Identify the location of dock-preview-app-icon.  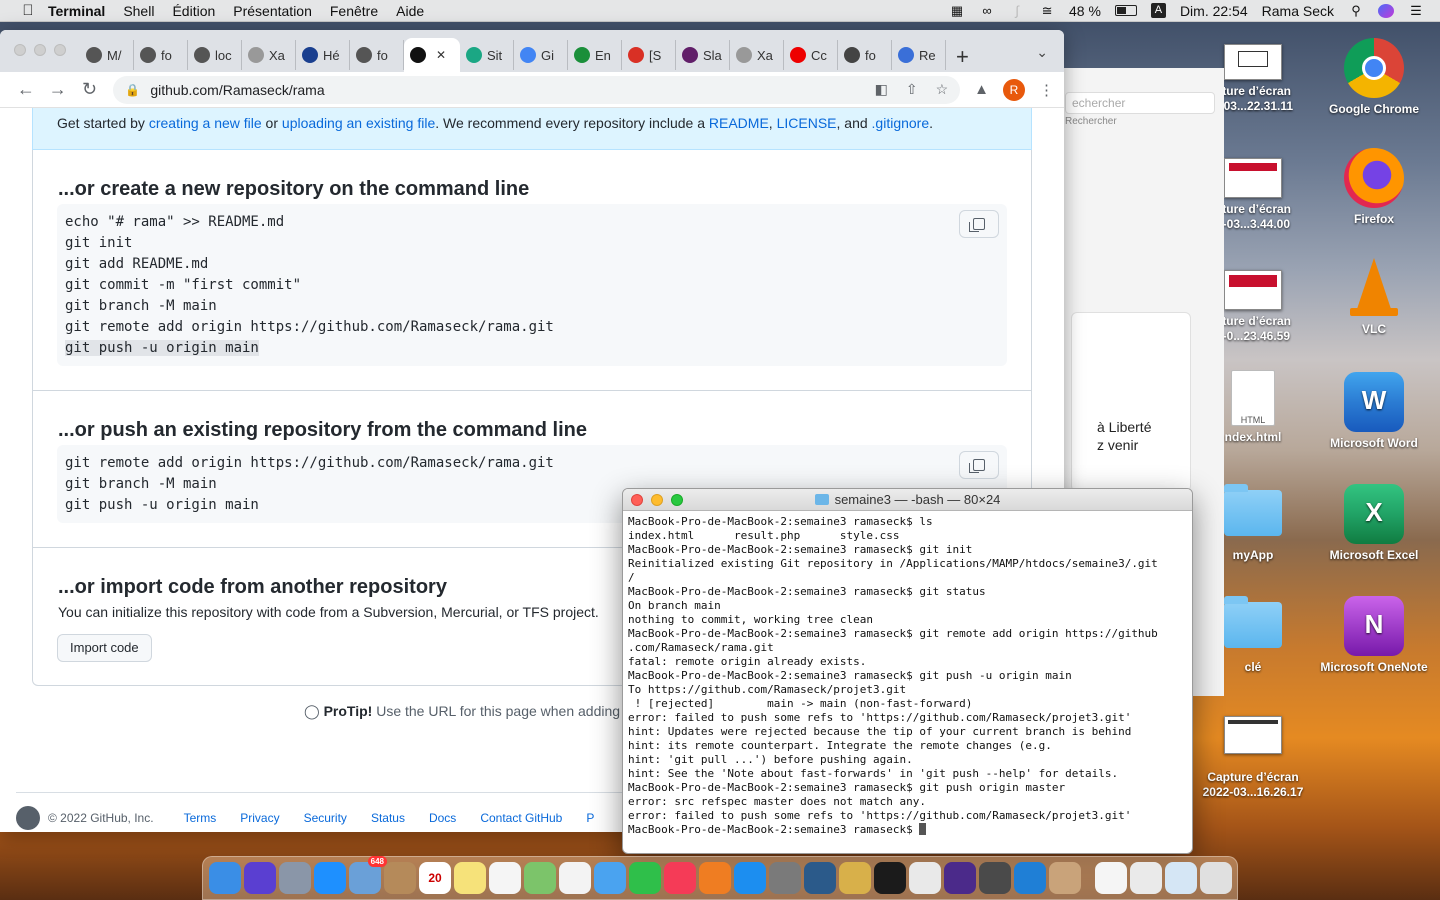
(1181, 878).